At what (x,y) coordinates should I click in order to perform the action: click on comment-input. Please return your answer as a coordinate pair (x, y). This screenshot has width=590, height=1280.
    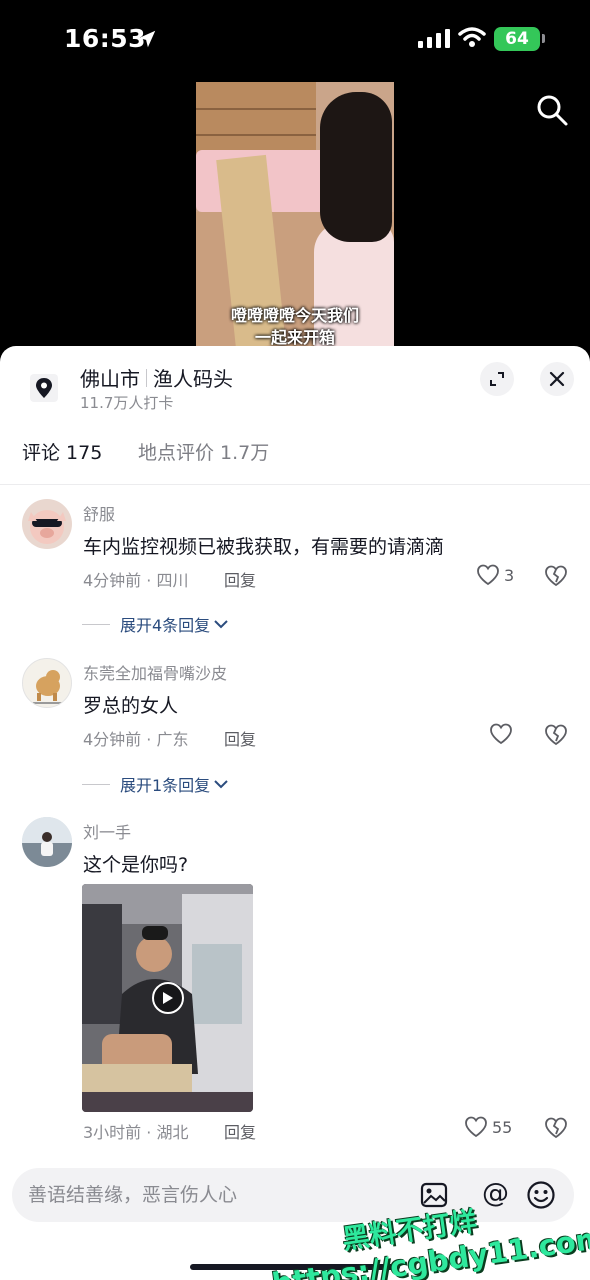
    Looking at the image, I should click on (208, 1195).